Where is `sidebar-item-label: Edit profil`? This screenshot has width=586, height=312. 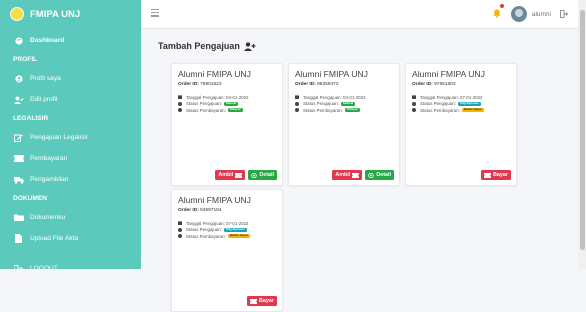
sidebar-item-label: Edit profil is located at coordinates (44, 99).